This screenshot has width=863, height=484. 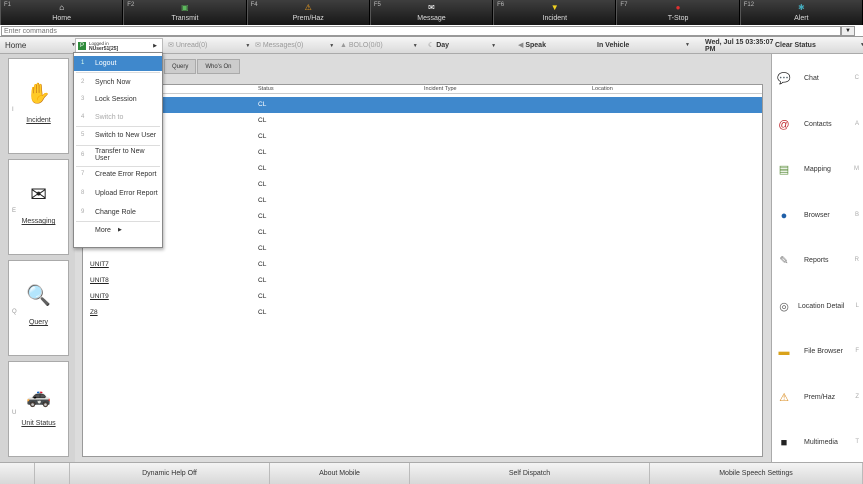 I want to click on unread-indicator: ✉ Unread(0) ▼, so click(x=209, y=45).